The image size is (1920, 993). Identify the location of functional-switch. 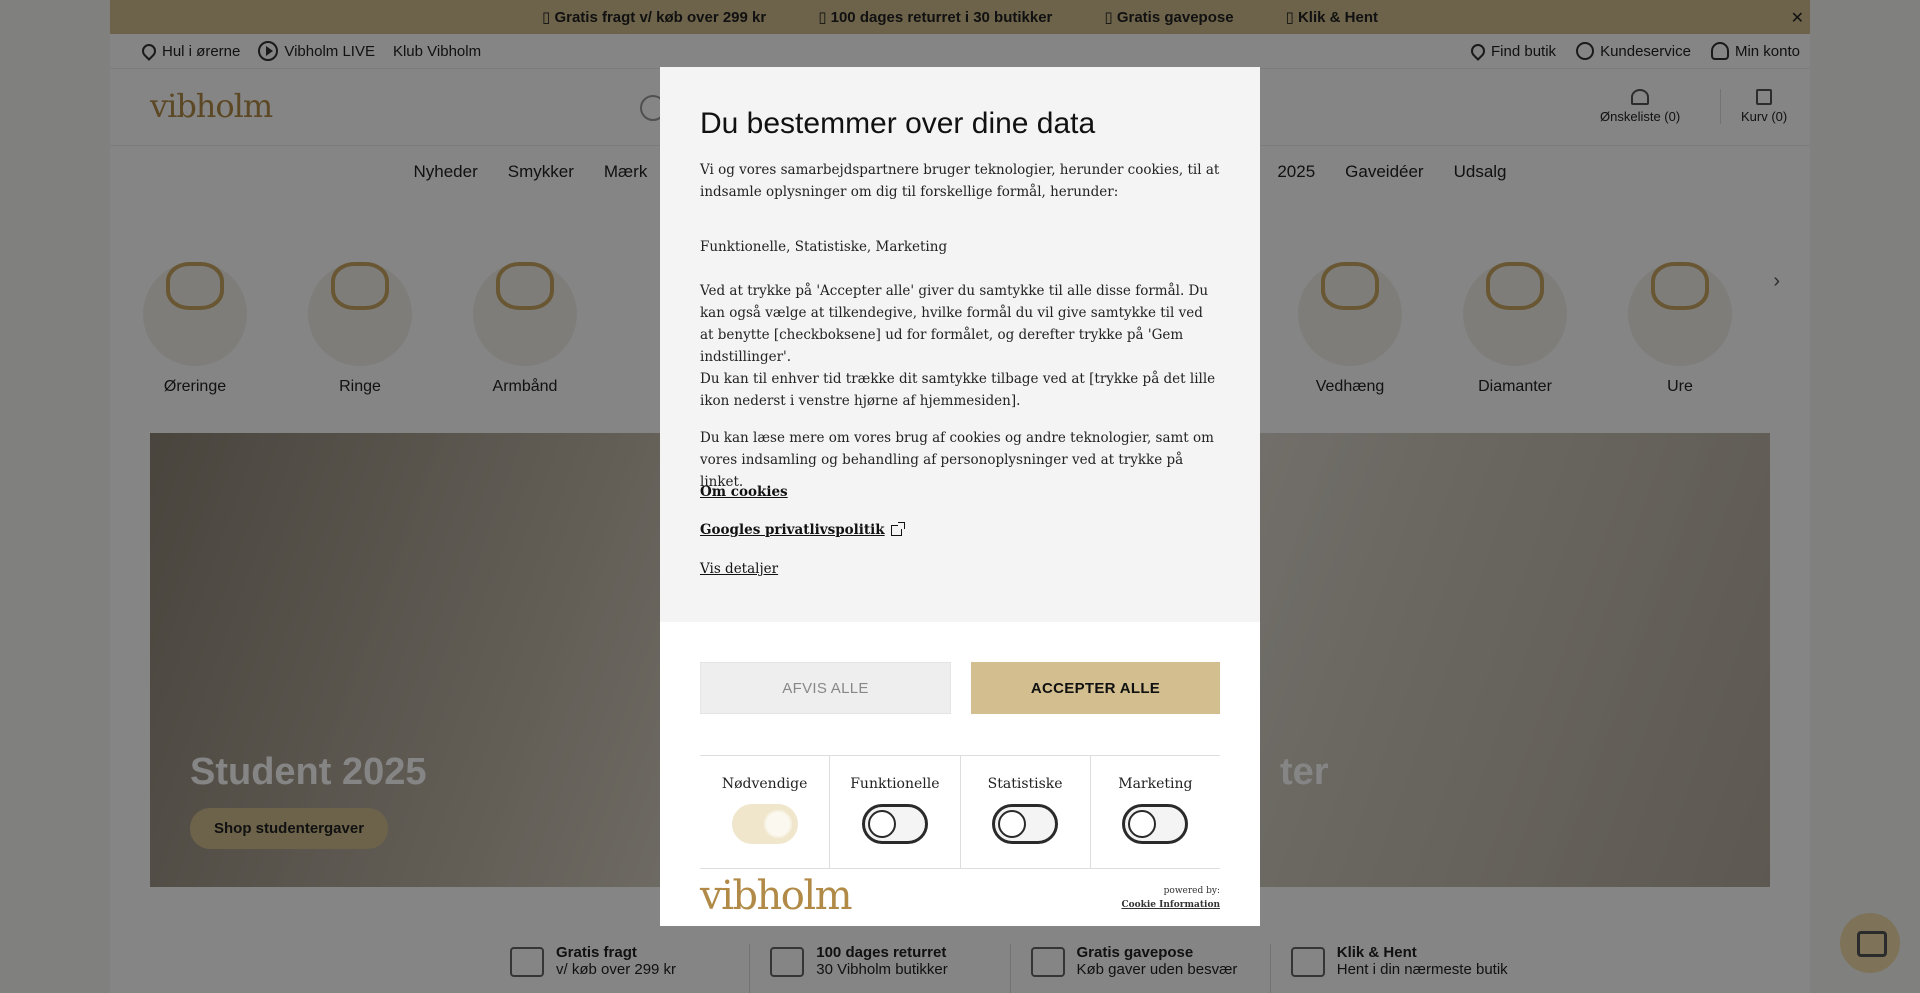
(894, 824).